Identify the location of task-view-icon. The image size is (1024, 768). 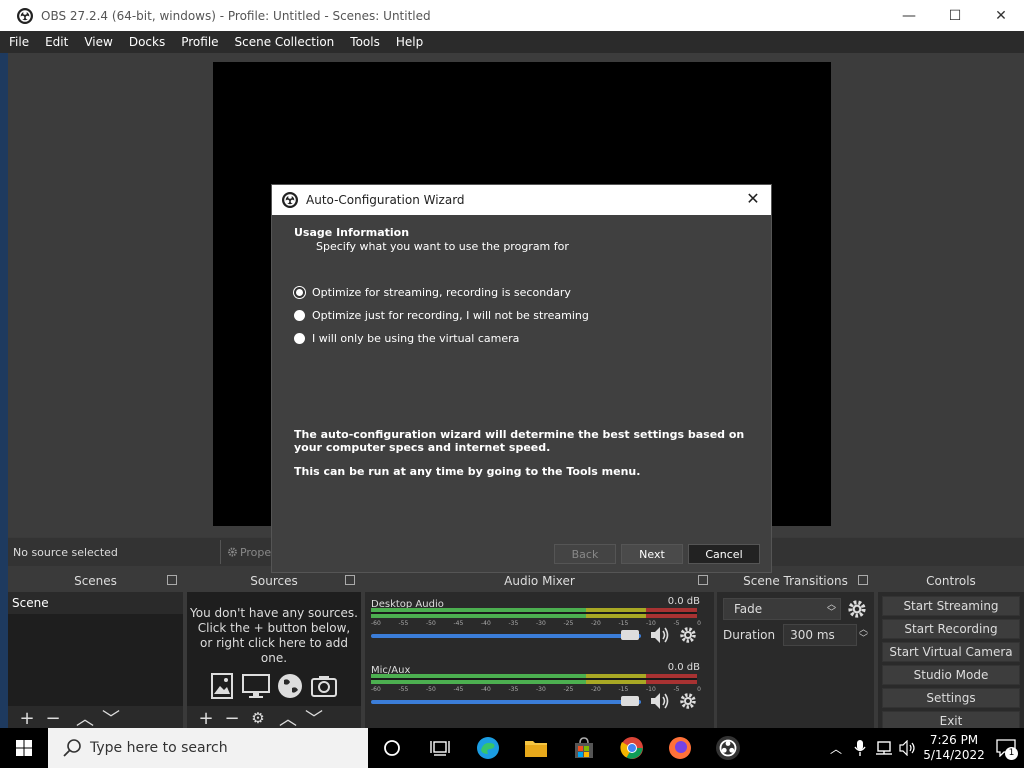
(440, 748).